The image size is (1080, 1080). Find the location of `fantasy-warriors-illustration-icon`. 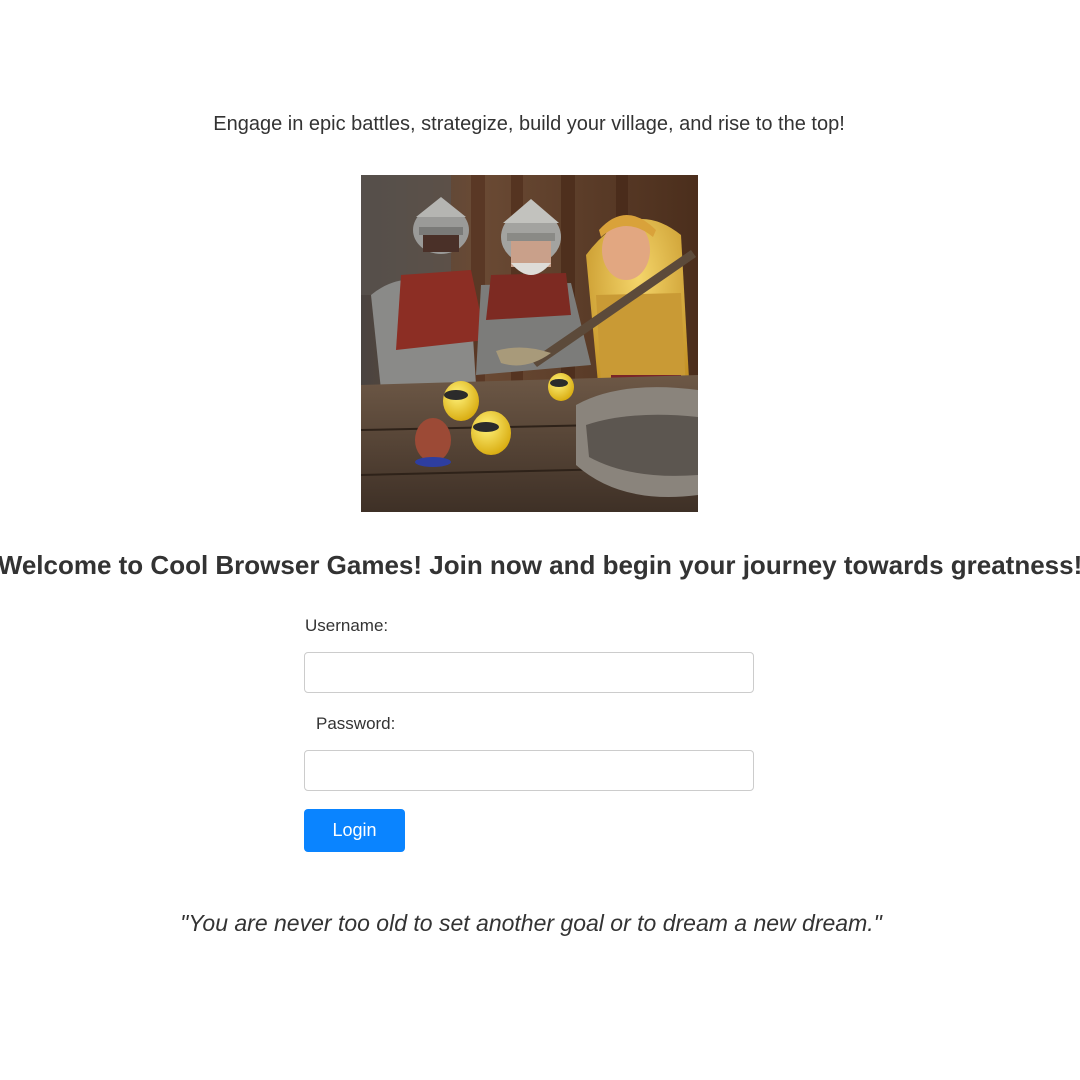

fantasy-warriors-illustration-icon is located at coordinates (529, 343).